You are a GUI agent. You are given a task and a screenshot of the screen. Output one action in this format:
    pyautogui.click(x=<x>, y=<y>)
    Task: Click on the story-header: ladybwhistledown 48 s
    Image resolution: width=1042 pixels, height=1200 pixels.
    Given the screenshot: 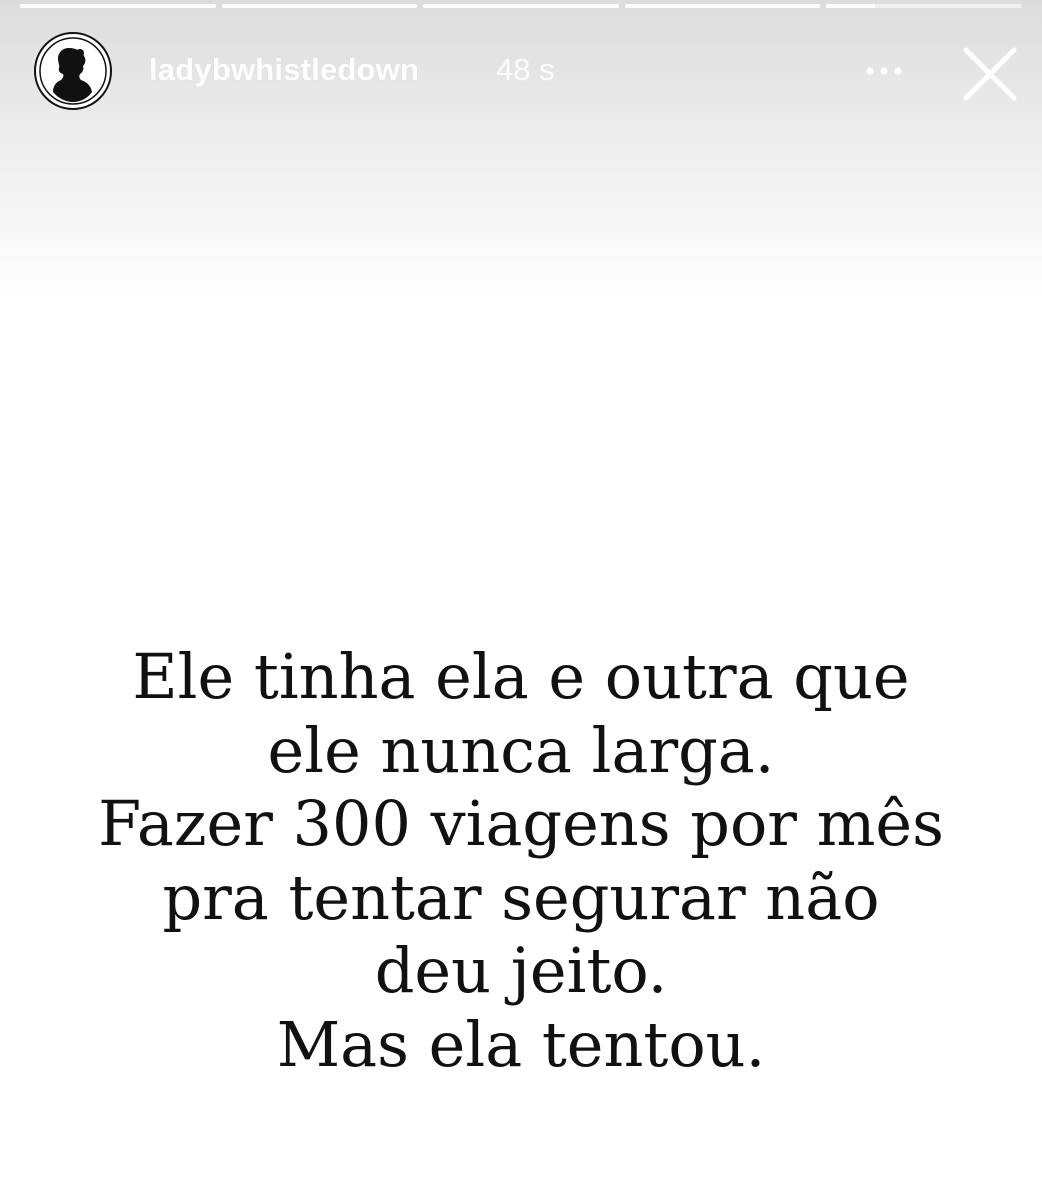 What is the action you would take?
    pyautogui.click(x=526, y=72)
    